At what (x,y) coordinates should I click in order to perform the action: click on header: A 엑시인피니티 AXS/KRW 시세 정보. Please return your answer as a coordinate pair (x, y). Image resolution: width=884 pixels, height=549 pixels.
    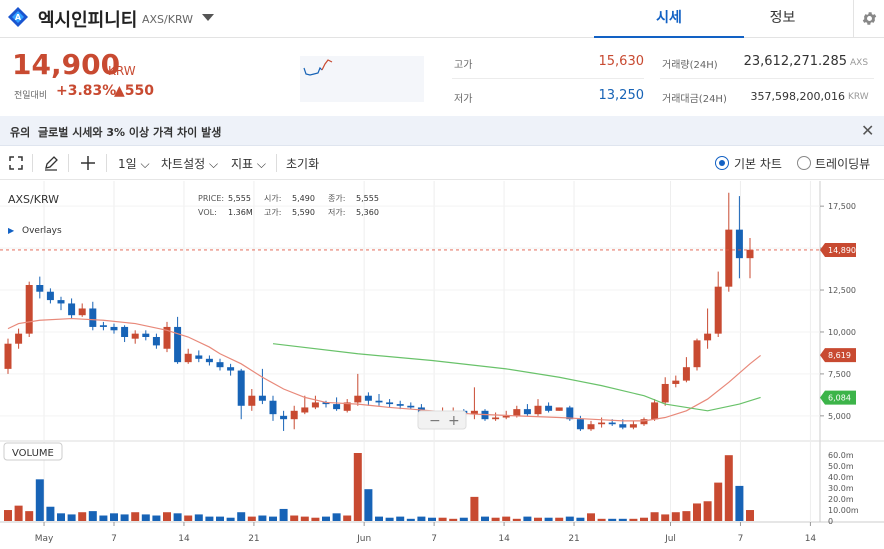
    Looking at the image, I should click on (442, 19).